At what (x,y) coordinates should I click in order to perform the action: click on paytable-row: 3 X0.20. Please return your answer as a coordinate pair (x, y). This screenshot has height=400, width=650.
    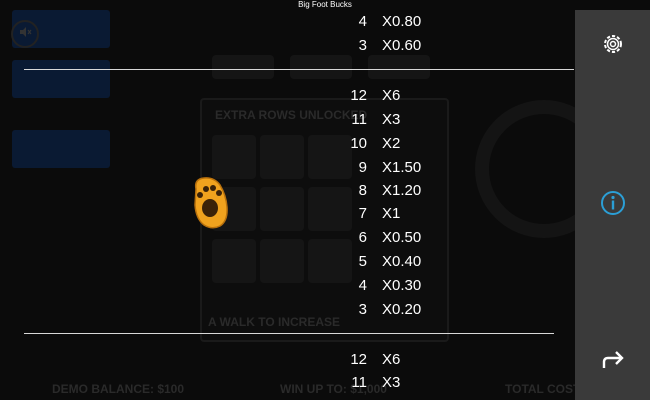
    Looking at the image, I should click on (410, 310).